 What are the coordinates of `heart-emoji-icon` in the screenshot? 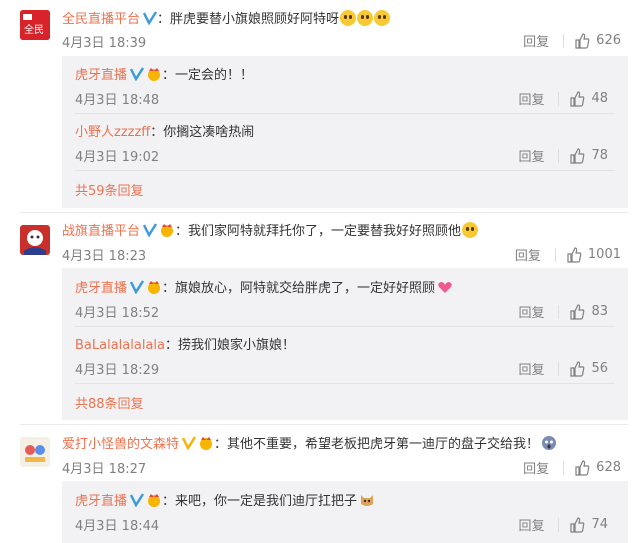 It's located at (445, 287).